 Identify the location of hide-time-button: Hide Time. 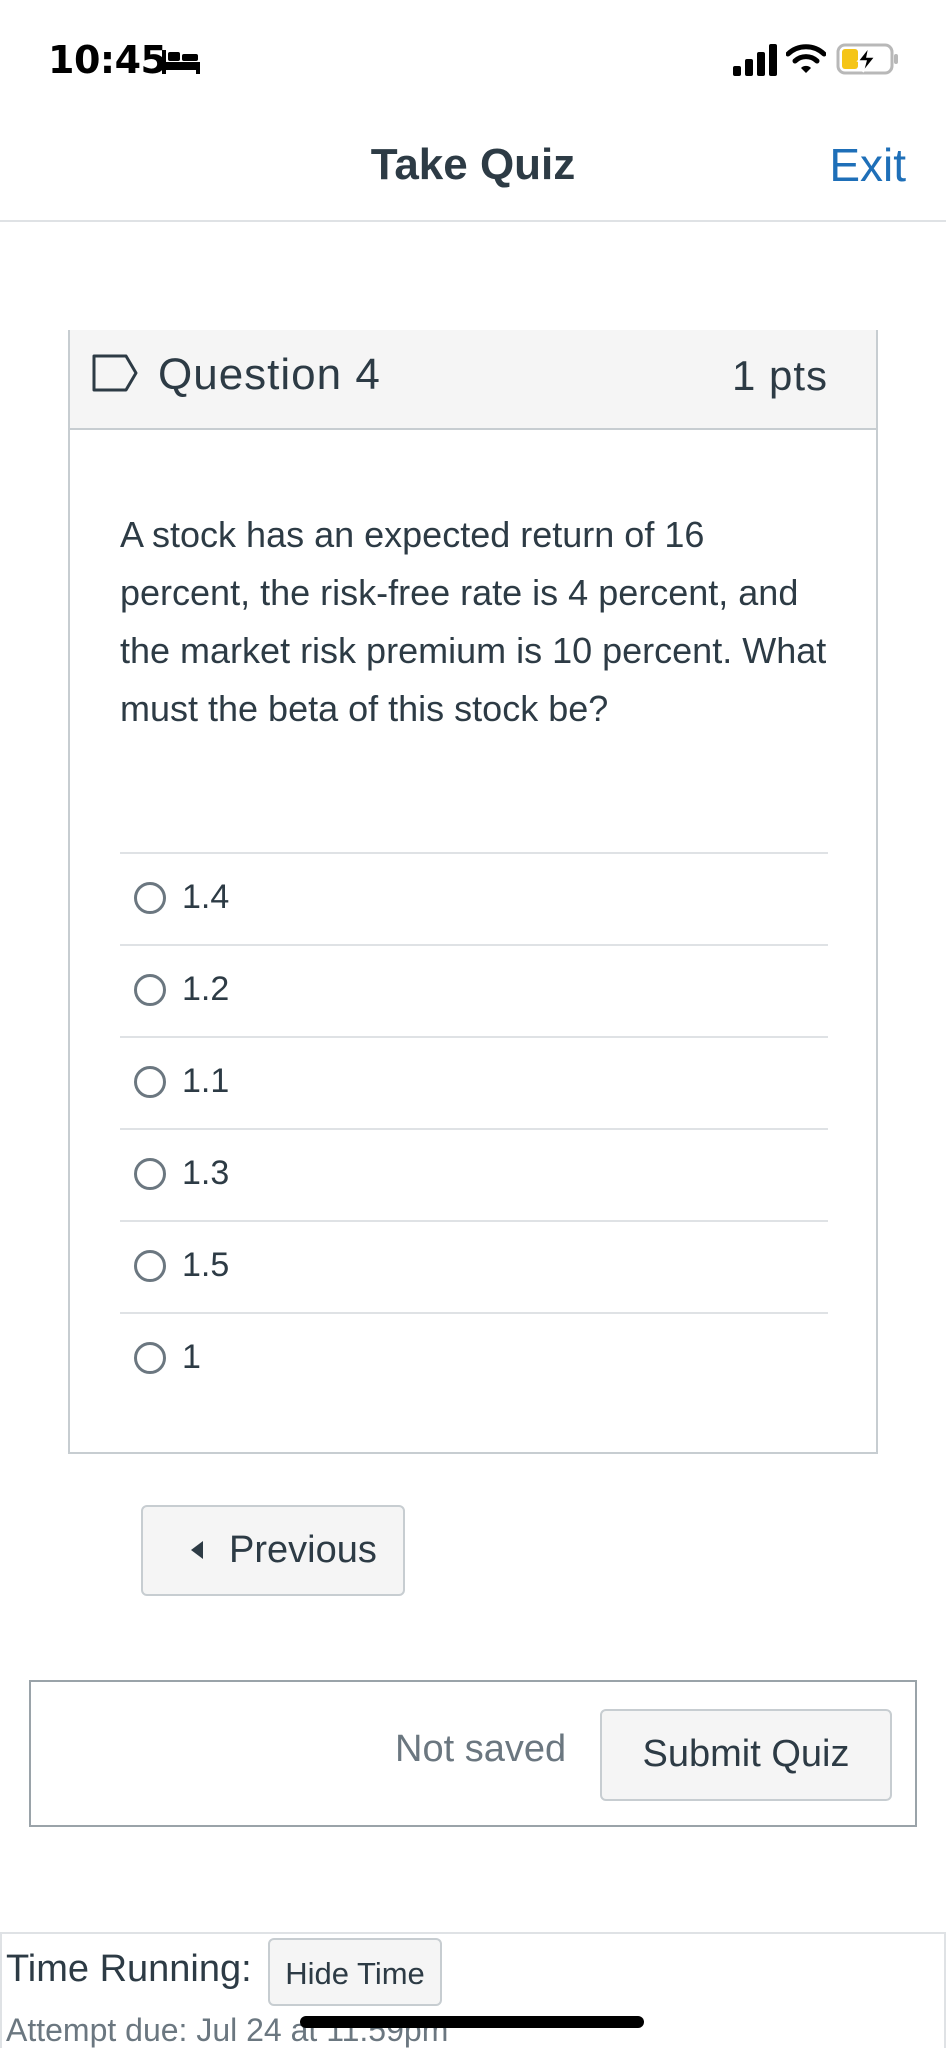
(355, 1972).